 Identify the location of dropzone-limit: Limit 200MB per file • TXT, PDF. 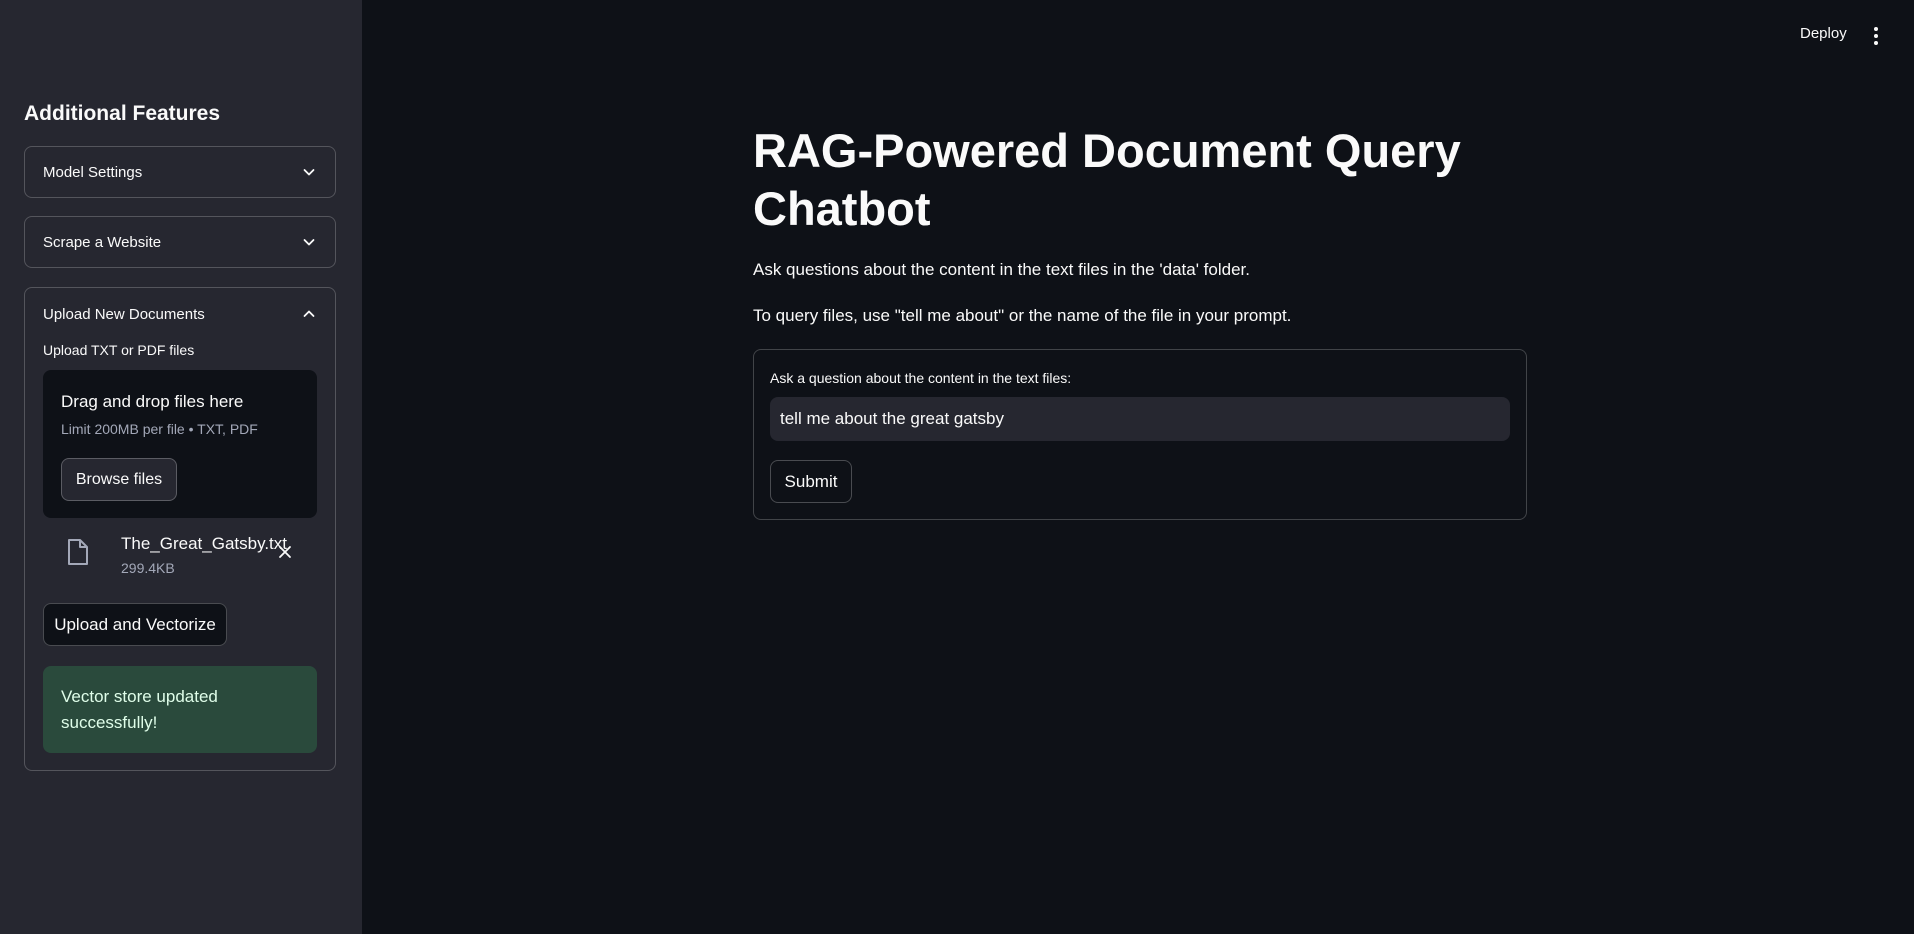
(159, 429).